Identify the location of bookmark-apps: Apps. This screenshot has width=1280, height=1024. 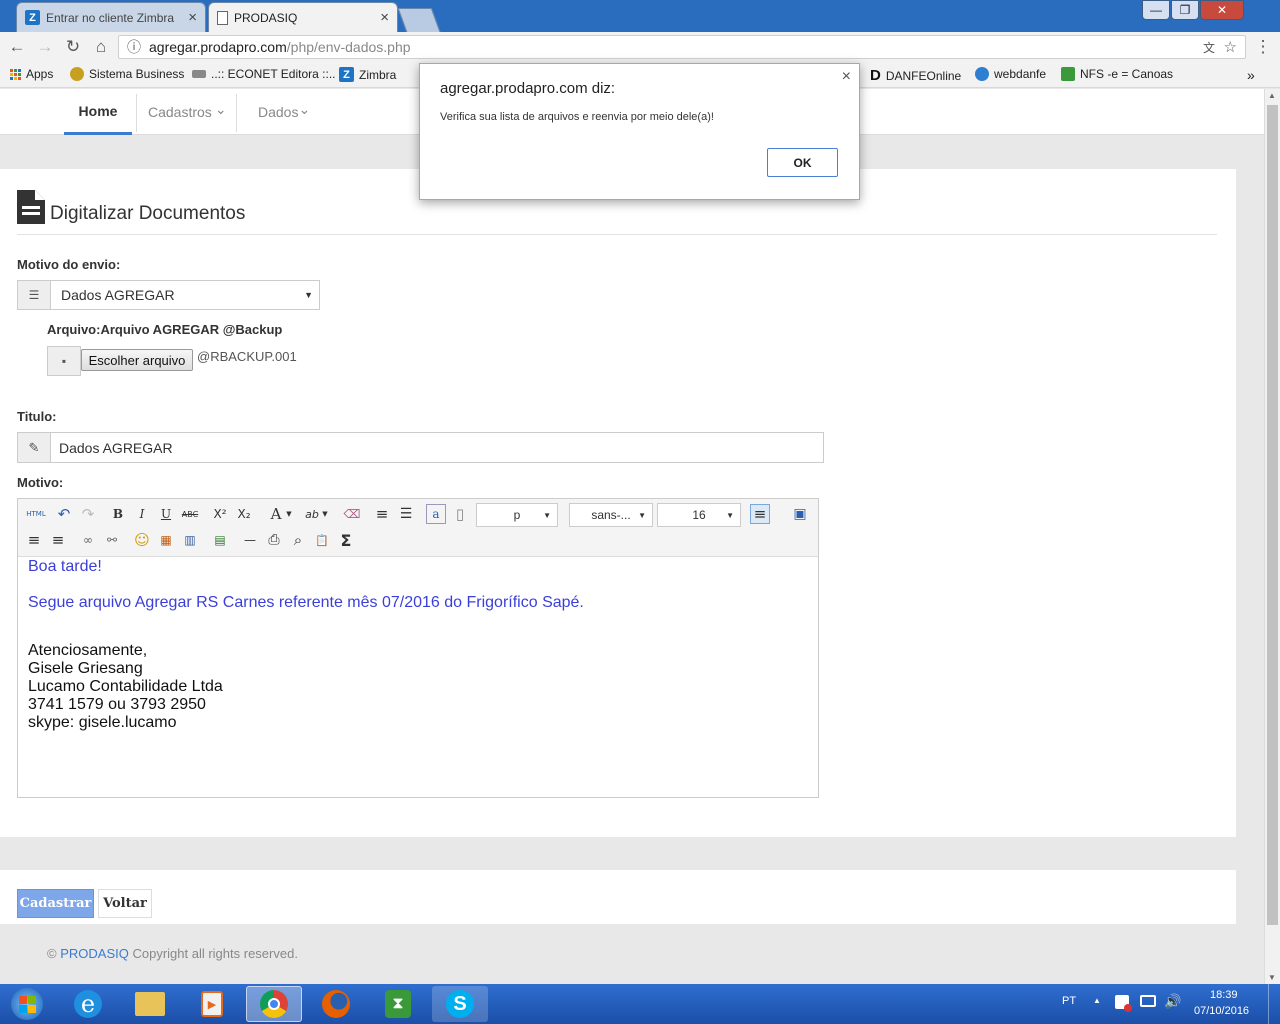
(31, 74).